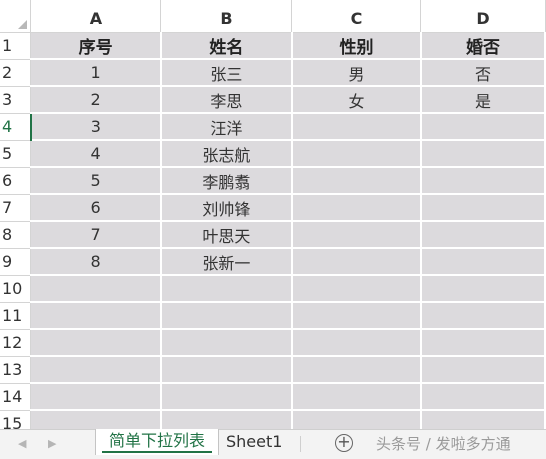  Describe the element at coordinates (96, 100) in the screenshot. I see `cell-a3: 2` at that location.